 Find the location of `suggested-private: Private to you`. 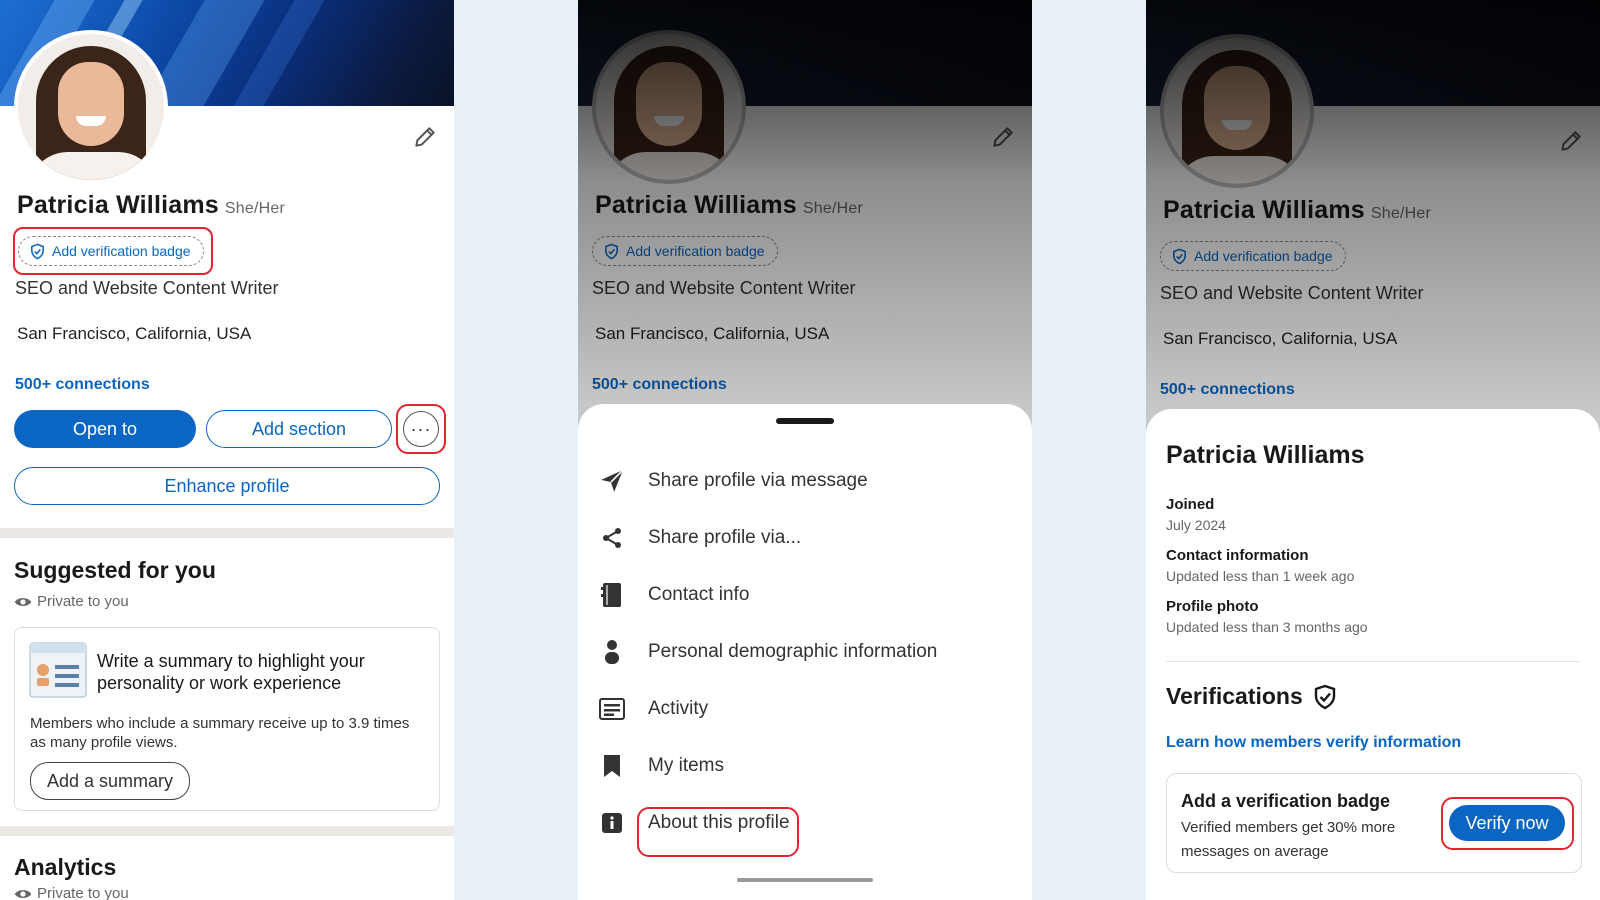

suggested-private: Private to you is located at coordinates (71, 601).